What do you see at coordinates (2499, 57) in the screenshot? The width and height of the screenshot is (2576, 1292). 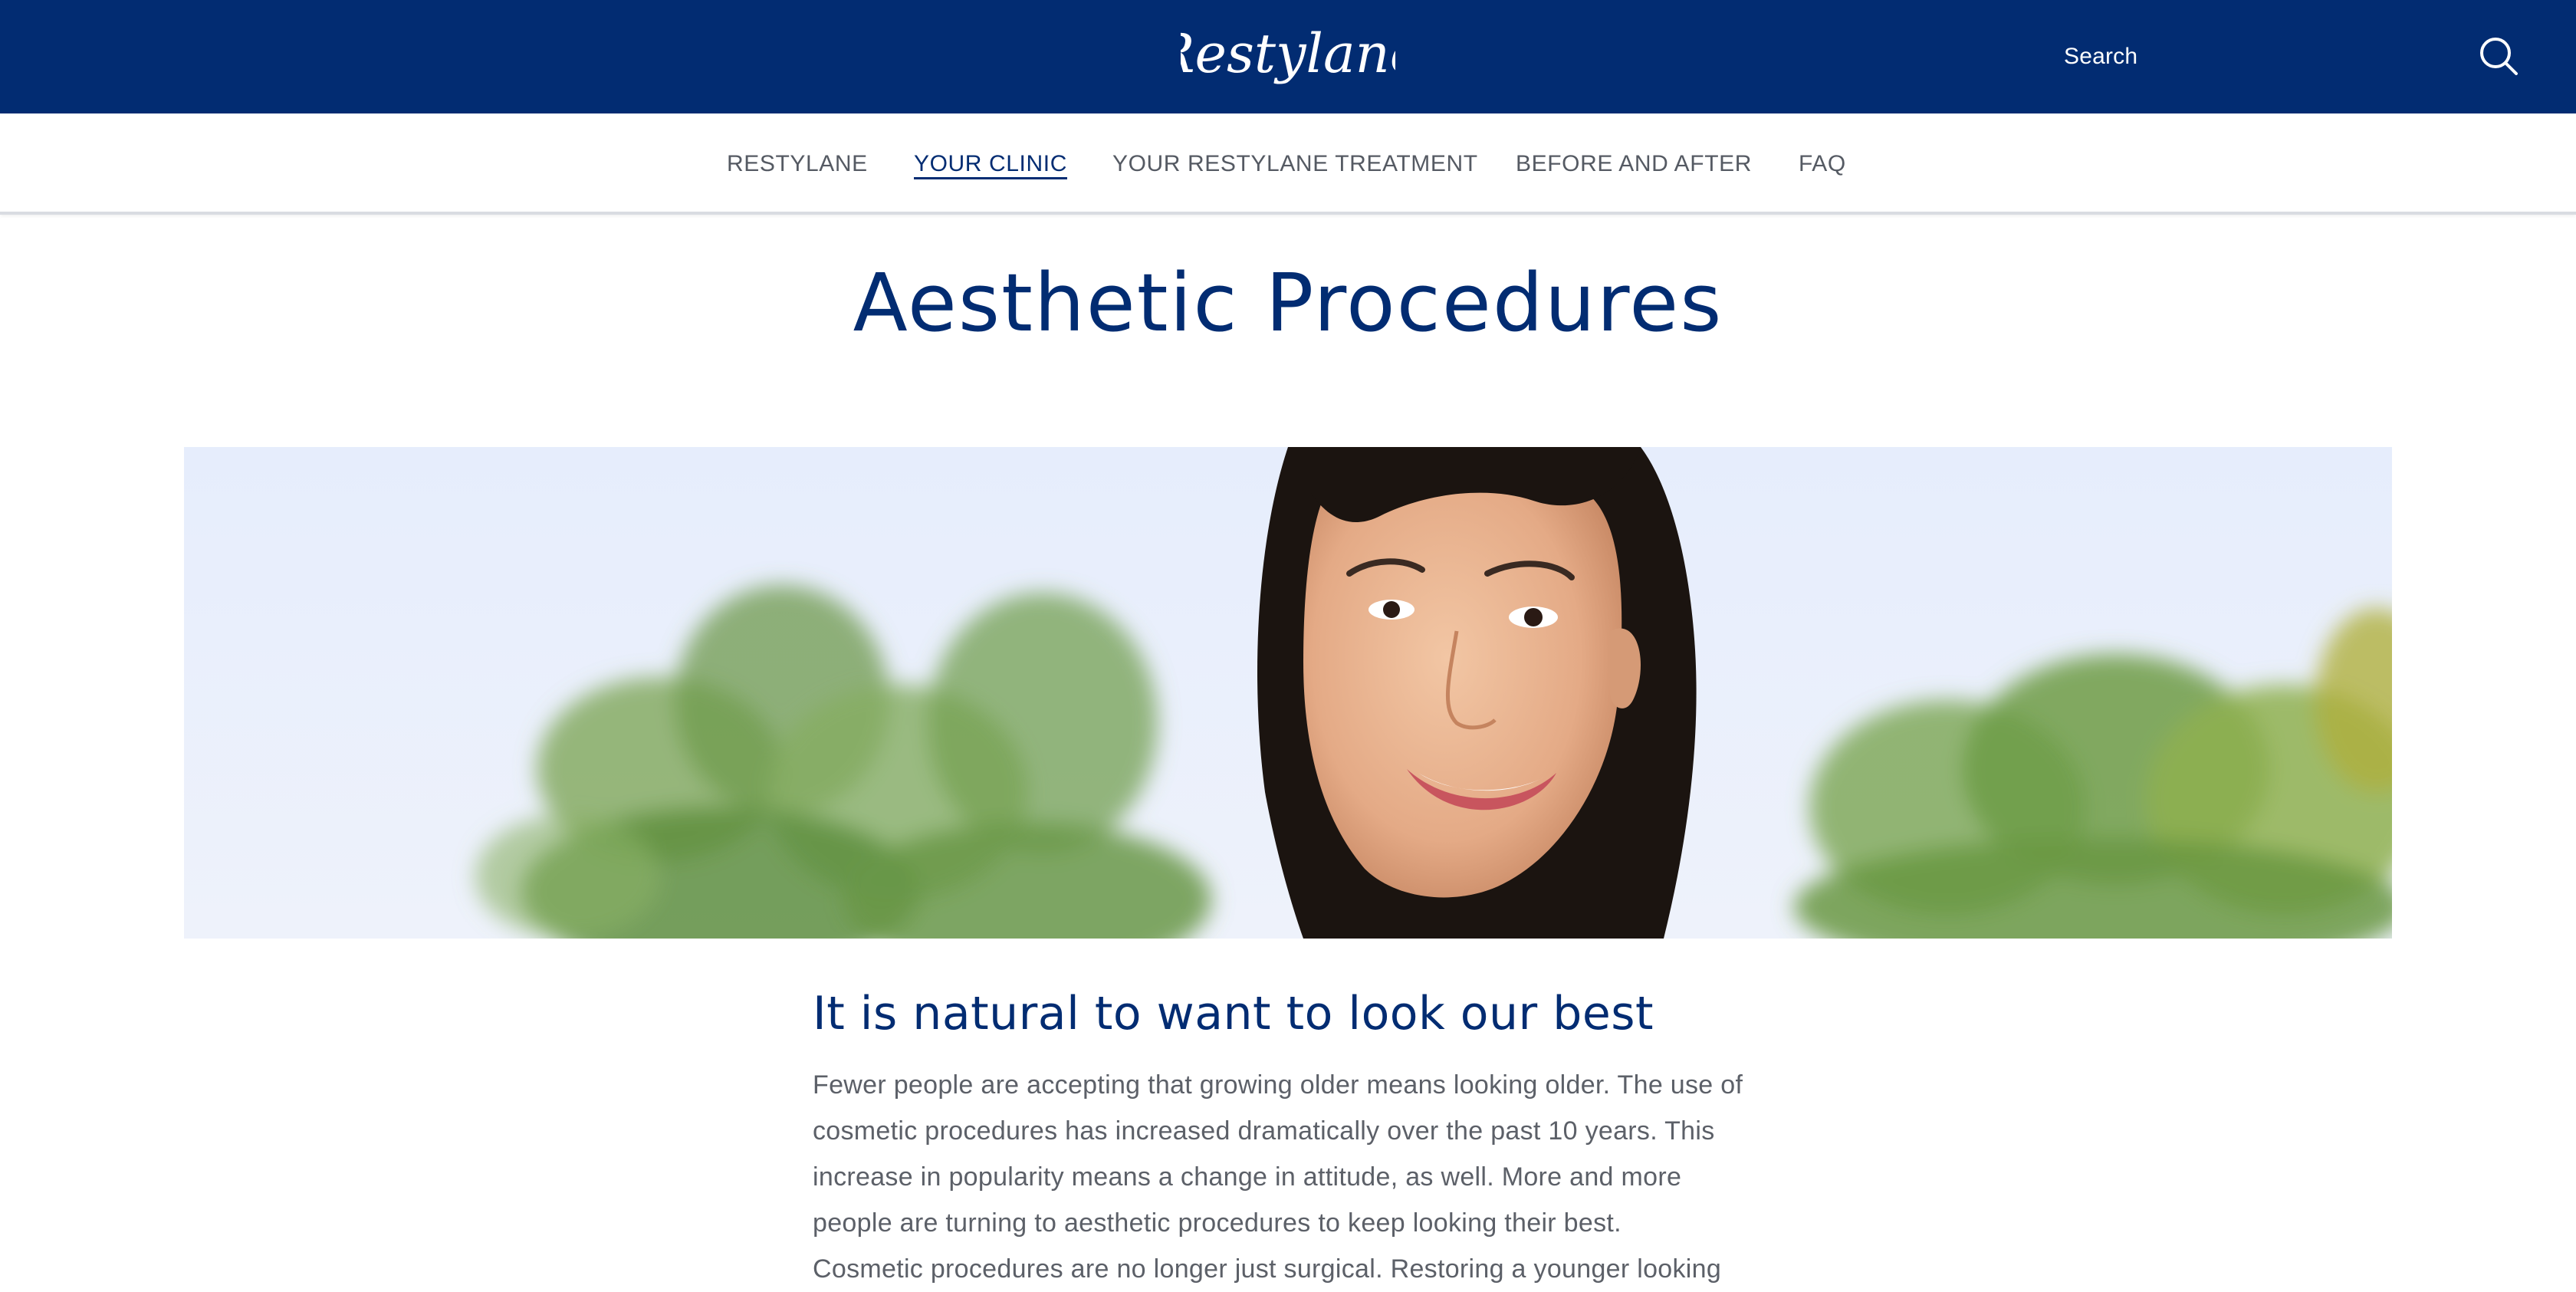 I see `search-icon` at bounding box center [2499, 57].